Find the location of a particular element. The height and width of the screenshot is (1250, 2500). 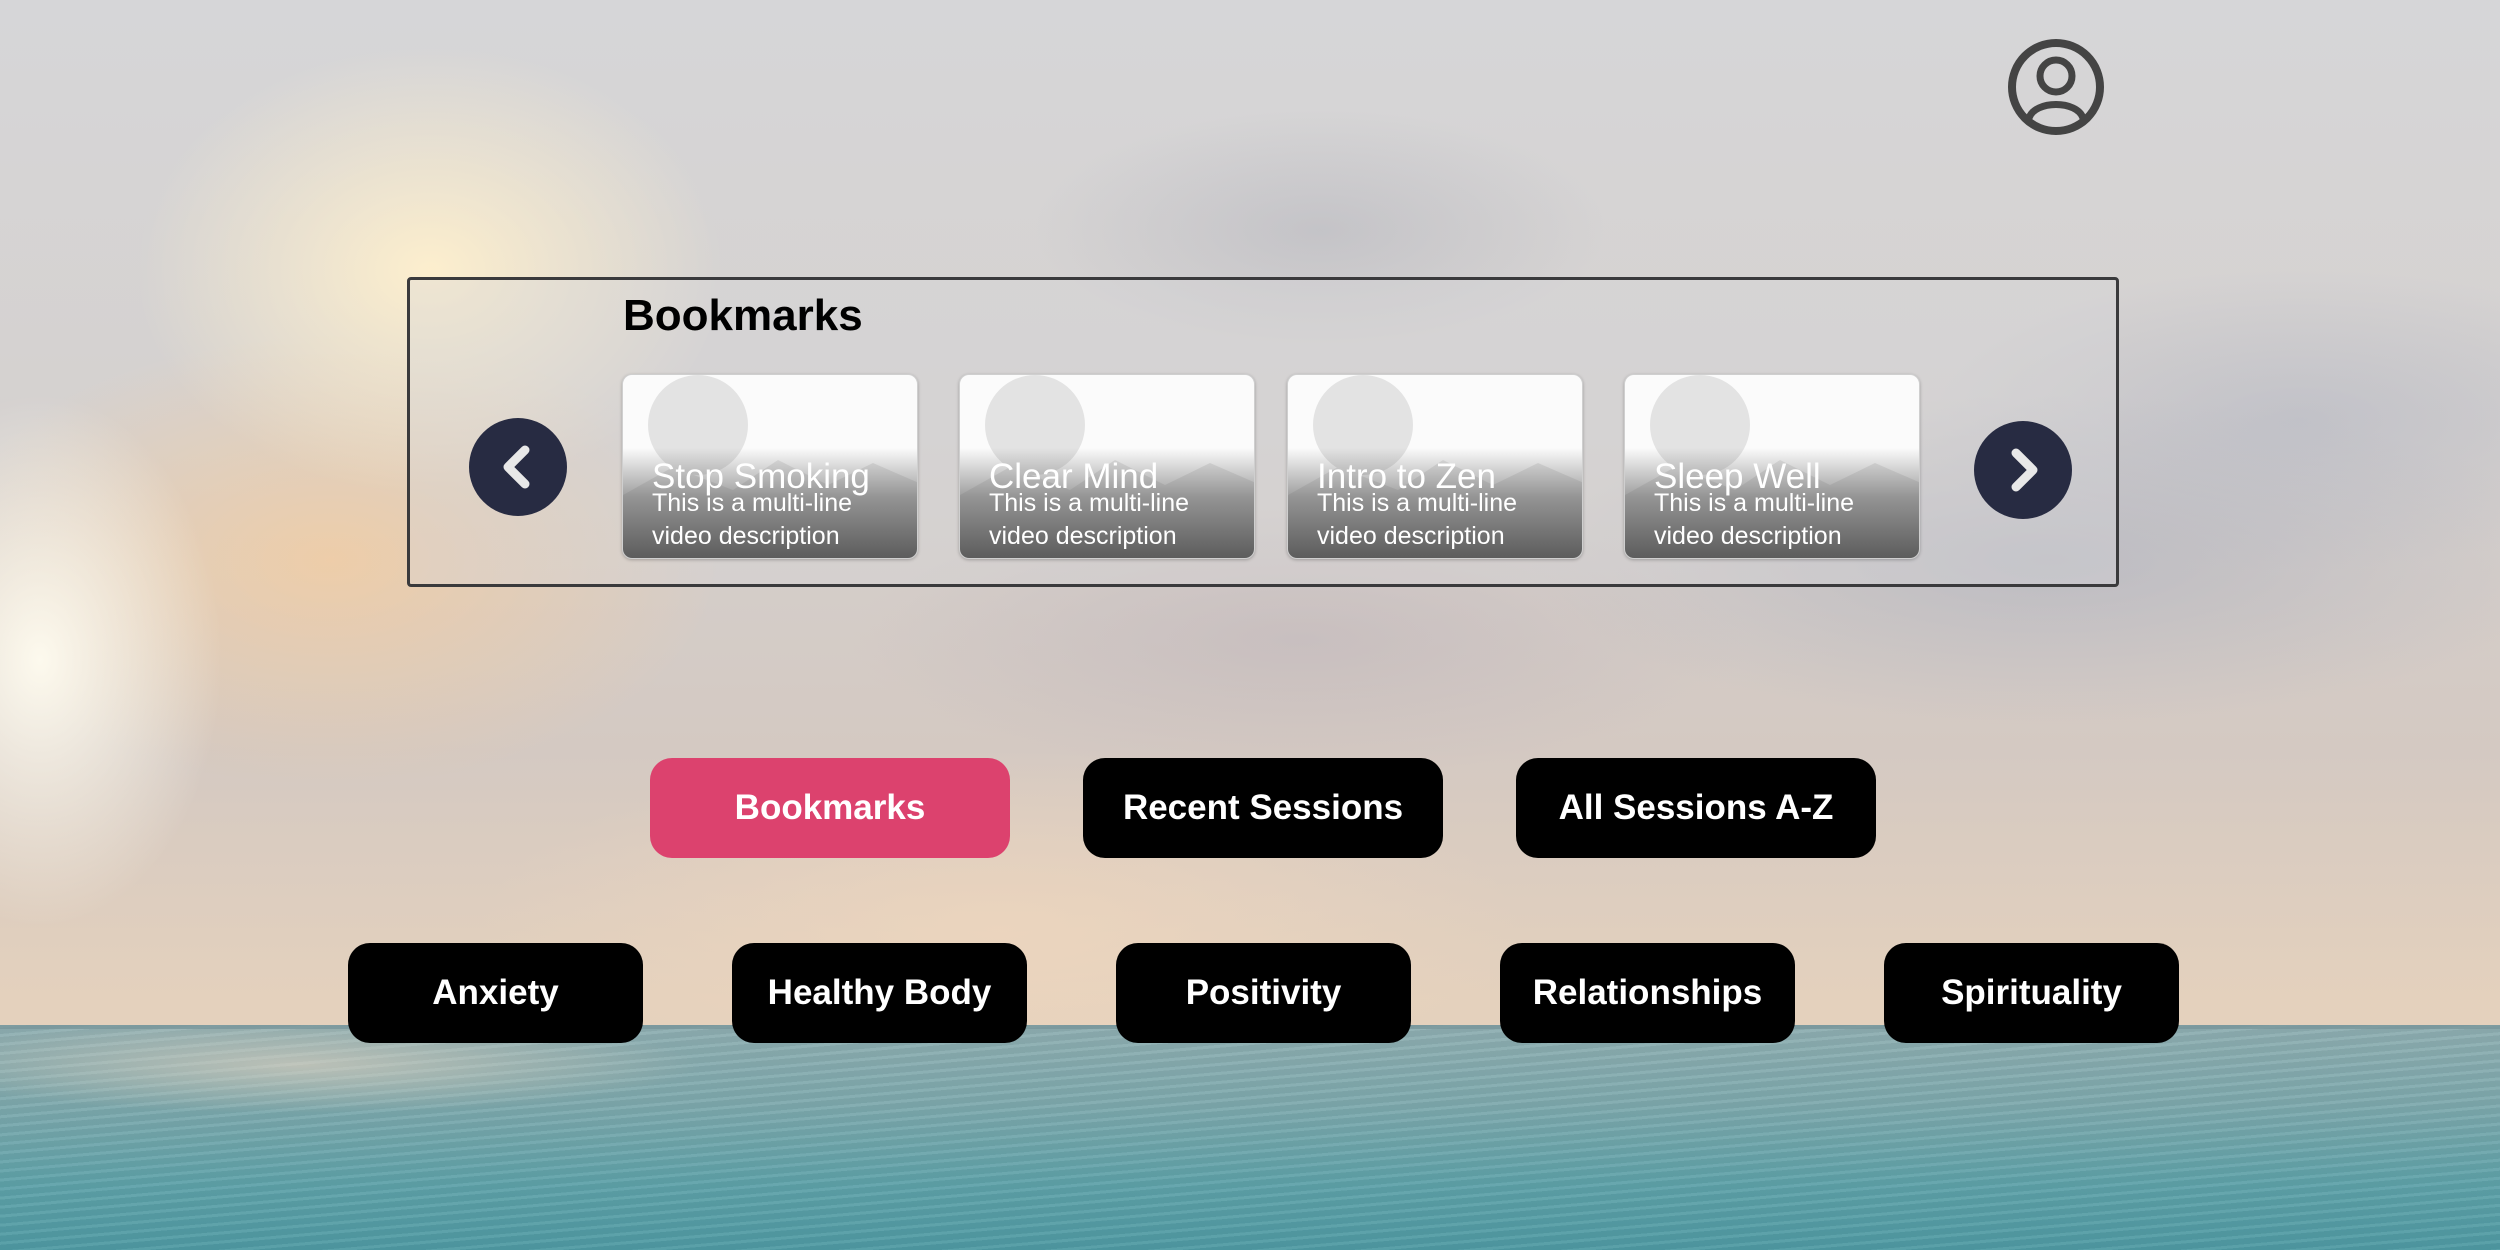

tab-all-sessions-a-z: All Sessions A-Z is located at coordinates (1696, 808).